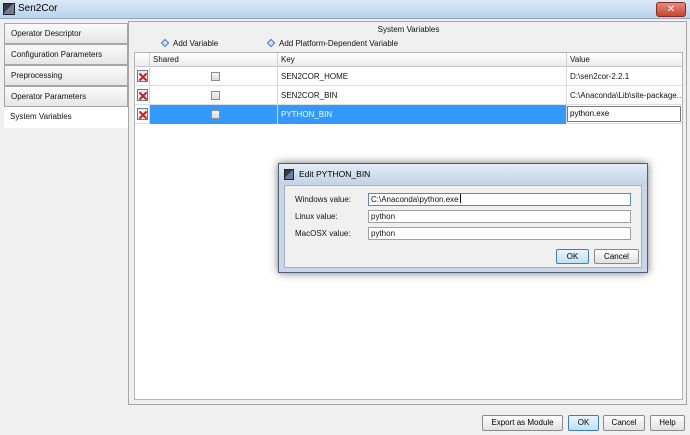 This screenshot has width=690, height=435. I want to click on column-header-delete, so click(142, 60).